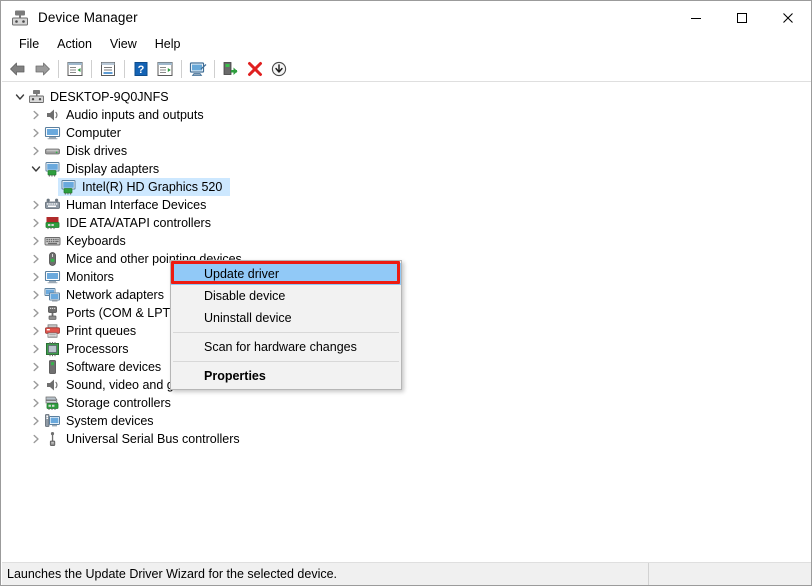  What do you see at coordinates (406, 367) in the screenshot?
I see `tree-item-software-devices: Software devices` at bounding box center [406, 367].